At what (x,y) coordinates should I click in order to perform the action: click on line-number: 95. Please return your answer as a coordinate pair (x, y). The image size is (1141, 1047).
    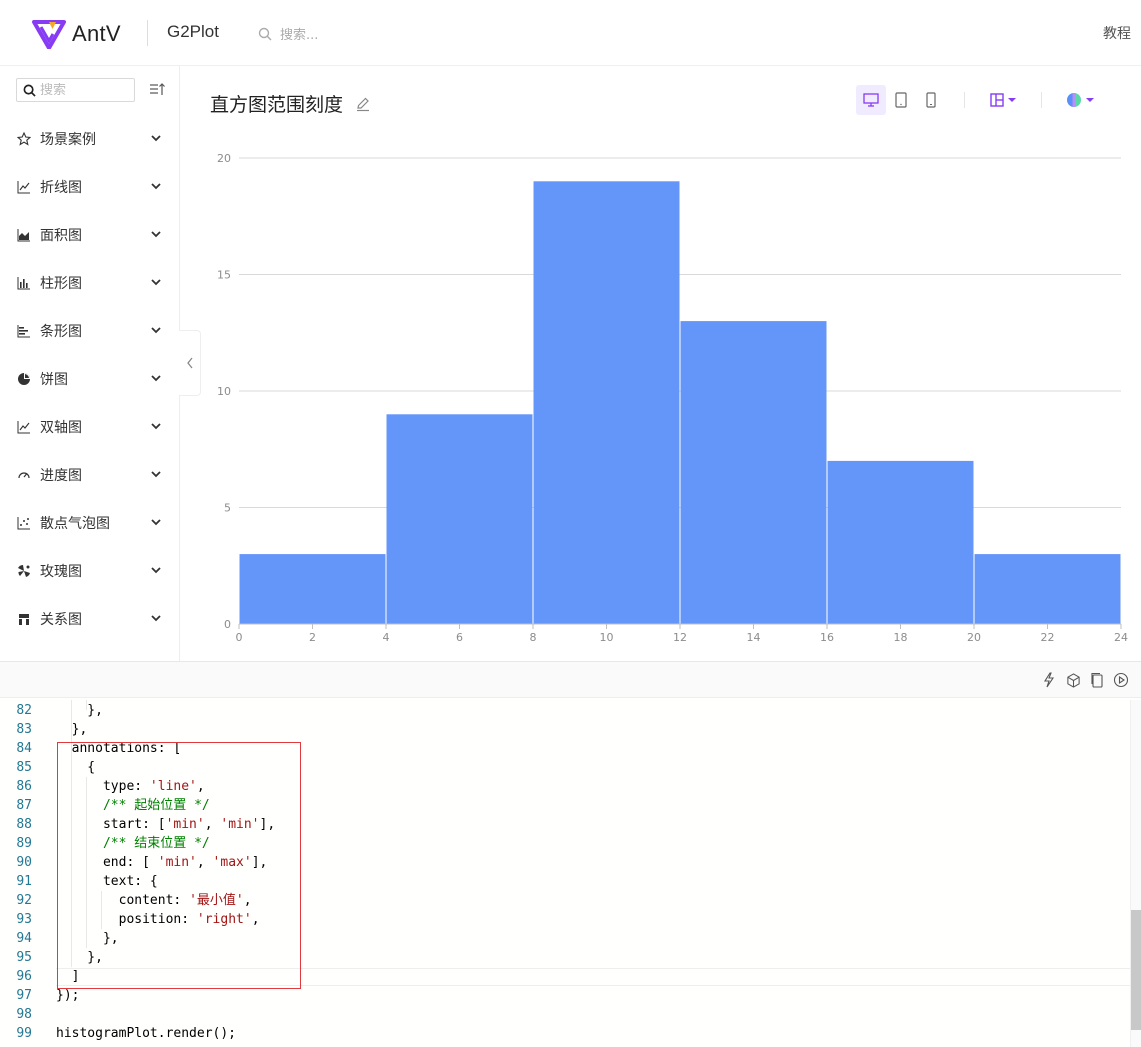
    Looking at the image, I should click on (24, 957).